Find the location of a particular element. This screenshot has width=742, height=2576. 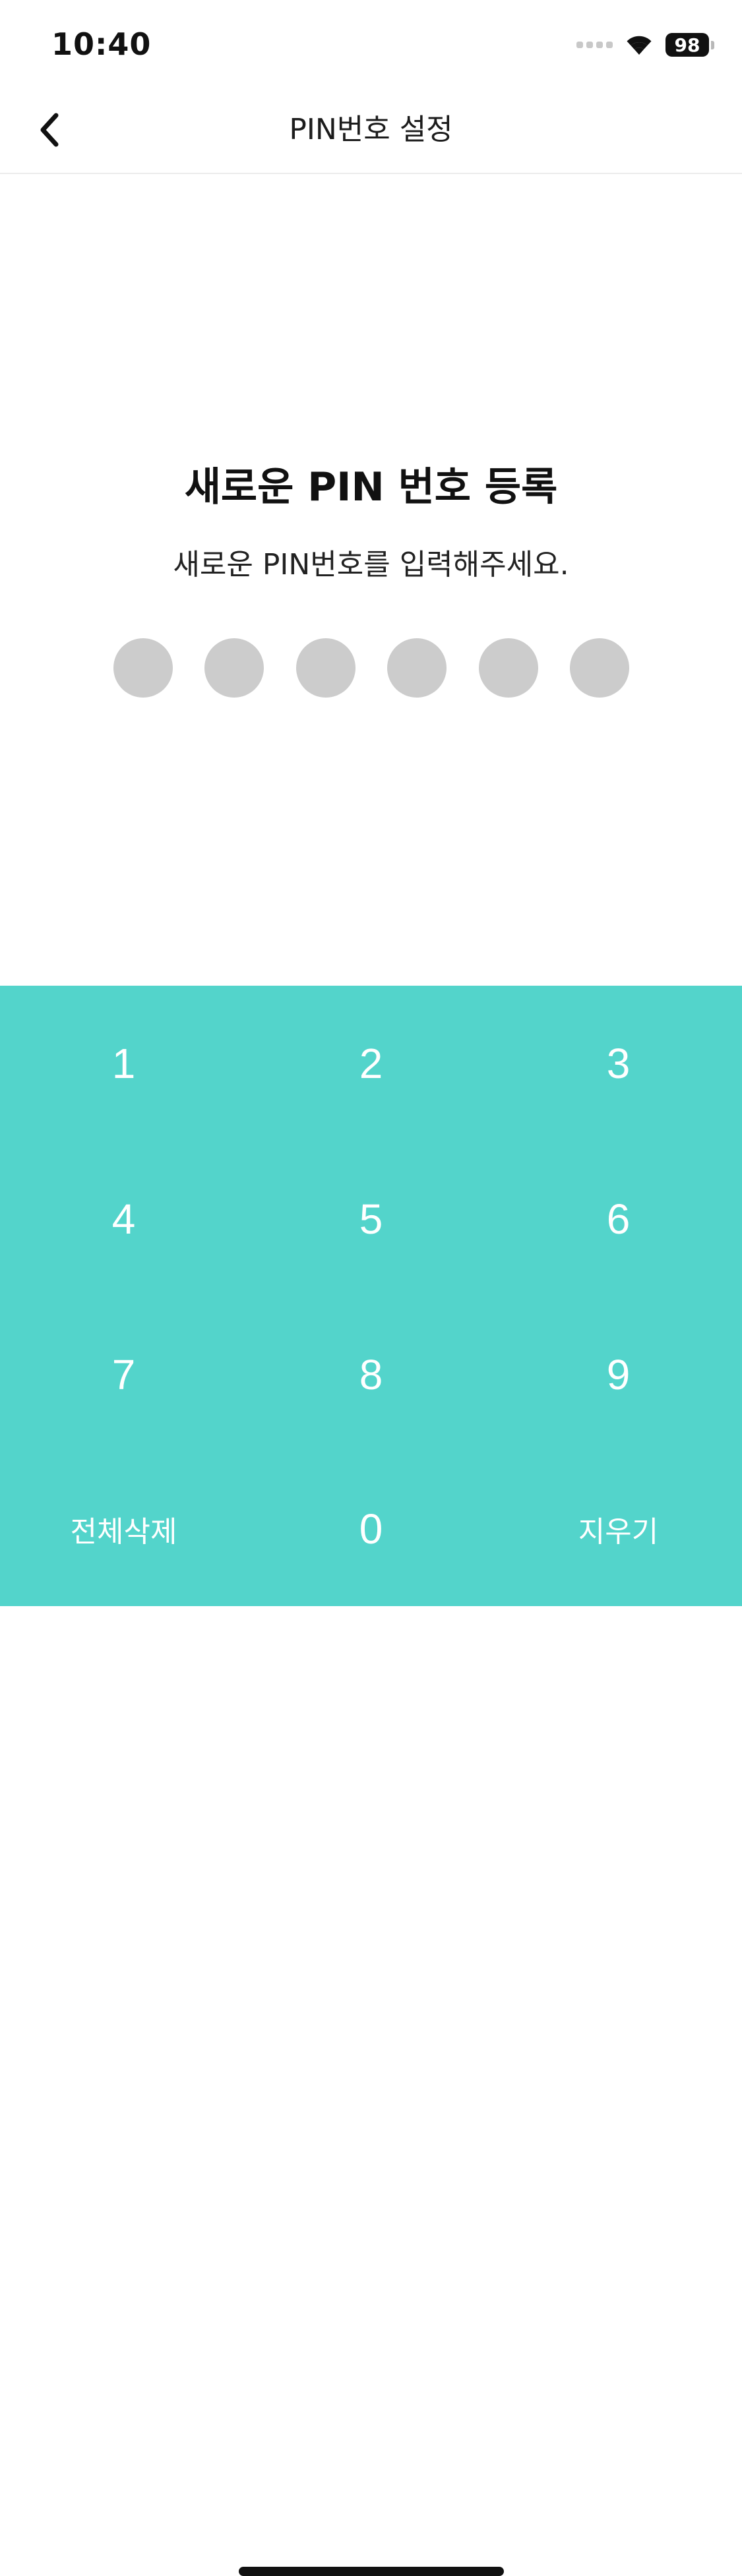

keypad-key-3: 3 is located at coordinates (618, 1063).